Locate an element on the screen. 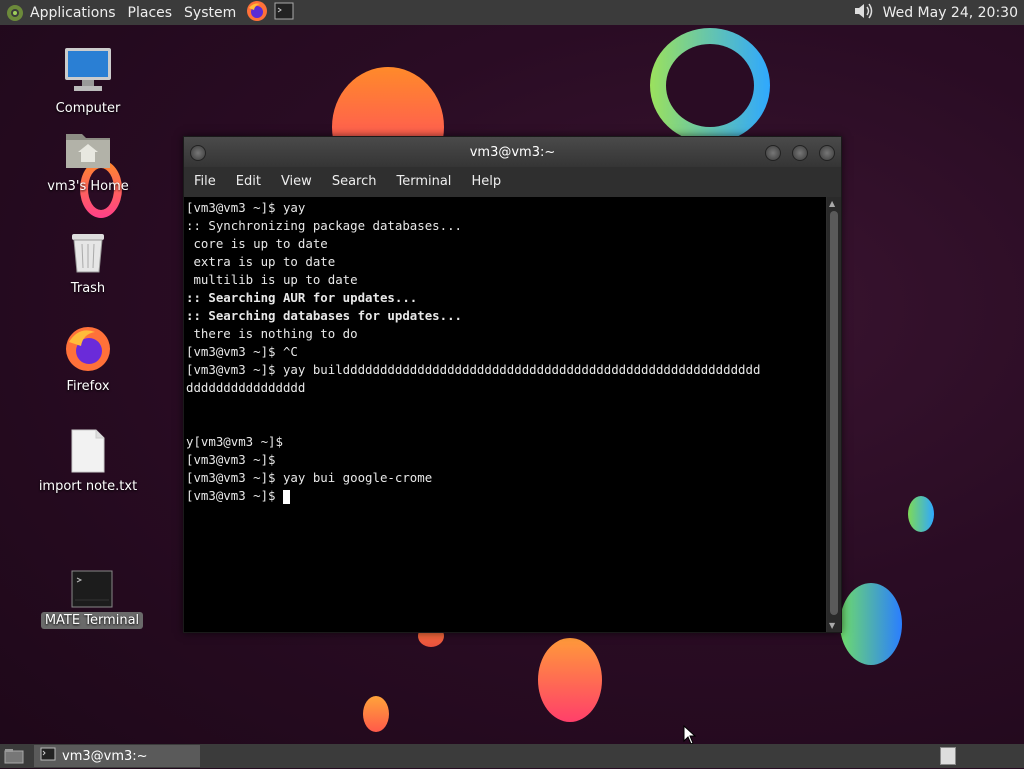 The height and width of the screenshot is (769, 1024). desktop-icon-firefox: Firefox is located at coordinates (88, 359).